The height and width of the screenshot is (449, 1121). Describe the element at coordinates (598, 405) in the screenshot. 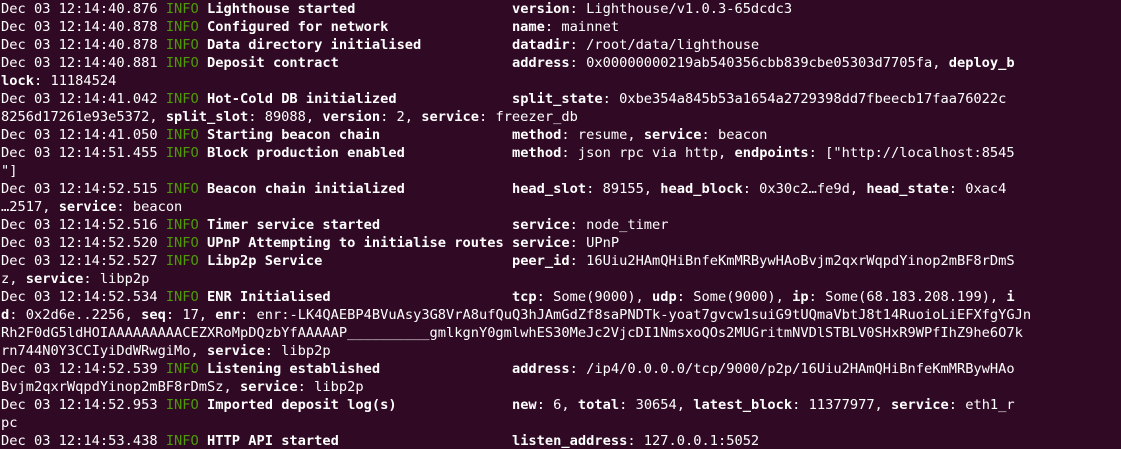

I see `log-key: total` at that location.